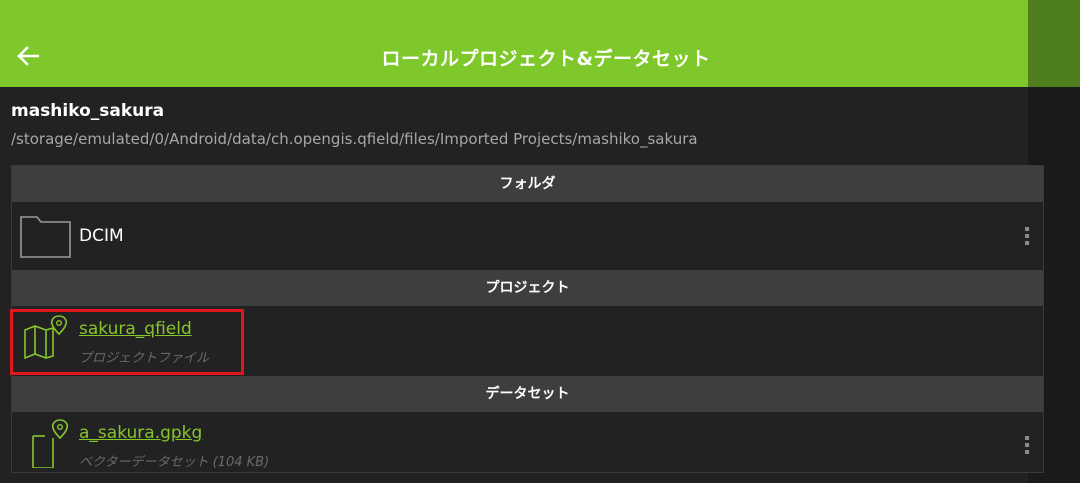 This screenshot has width=1080, height=483. Describe the element at coordinates (527, 341) in the screenshot. I see `list-item-project: sakura_qfield プロジェクトファイル` at that location.